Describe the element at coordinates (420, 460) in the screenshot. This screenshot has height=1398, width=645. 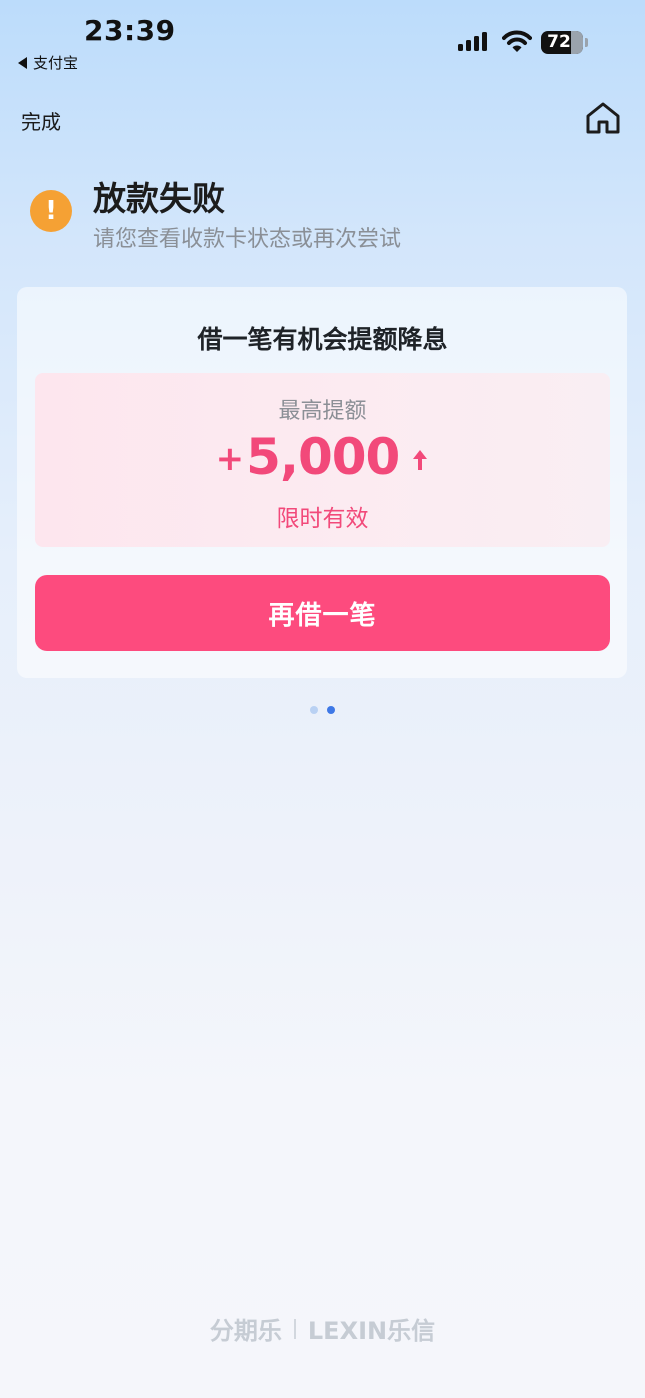
I see `arrow-up-icon` at that location.